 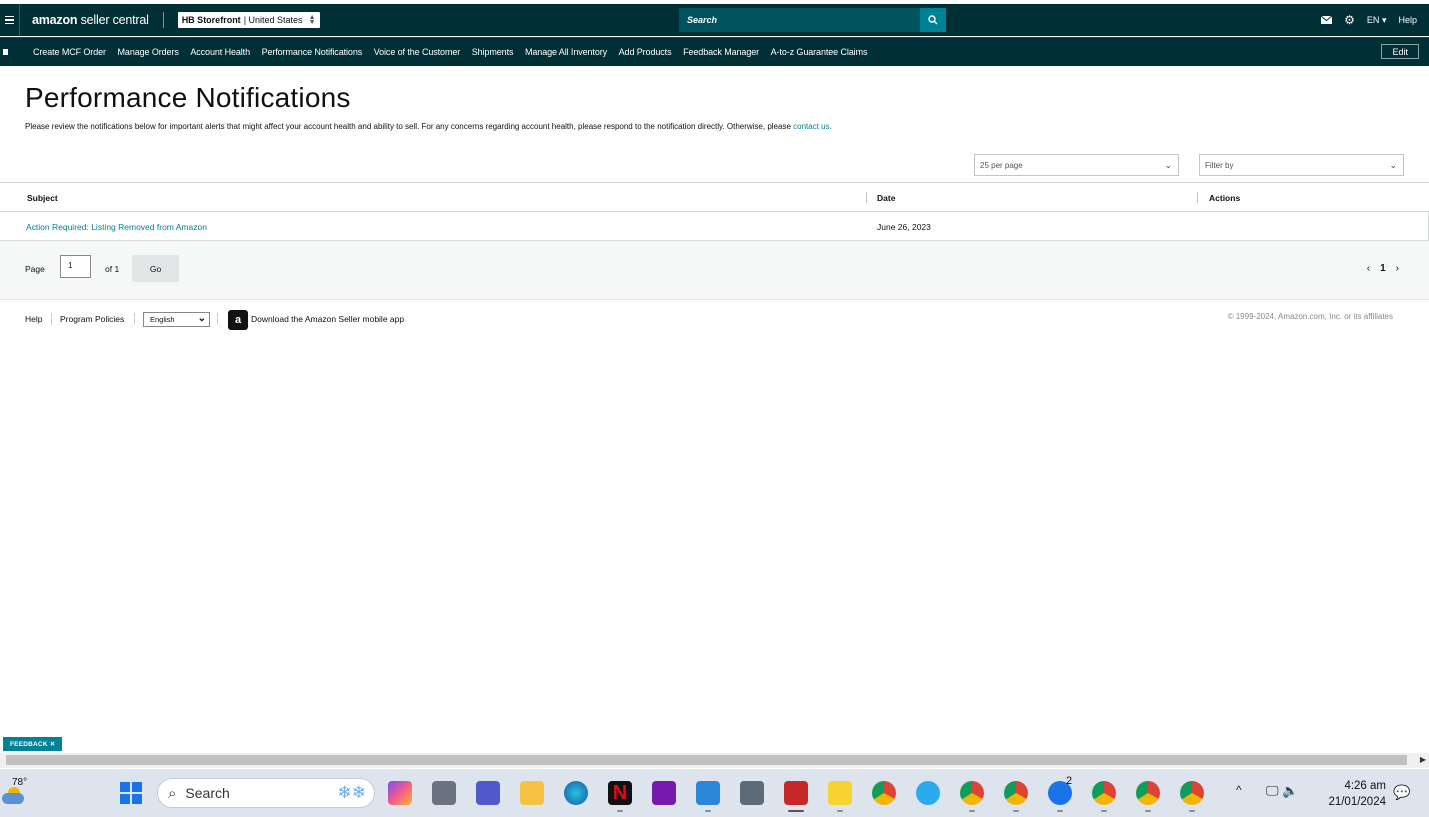 I want to click on edit-nav-button: Edit, so click(x=1400, y=51).